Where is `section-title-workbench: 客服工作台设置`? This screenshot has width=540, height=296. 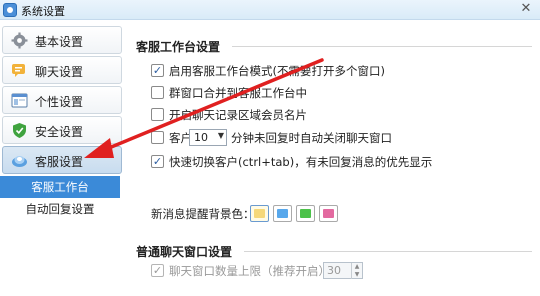
section-title-workbench: 客服工作台设置 is located at coordinates (178, 47).